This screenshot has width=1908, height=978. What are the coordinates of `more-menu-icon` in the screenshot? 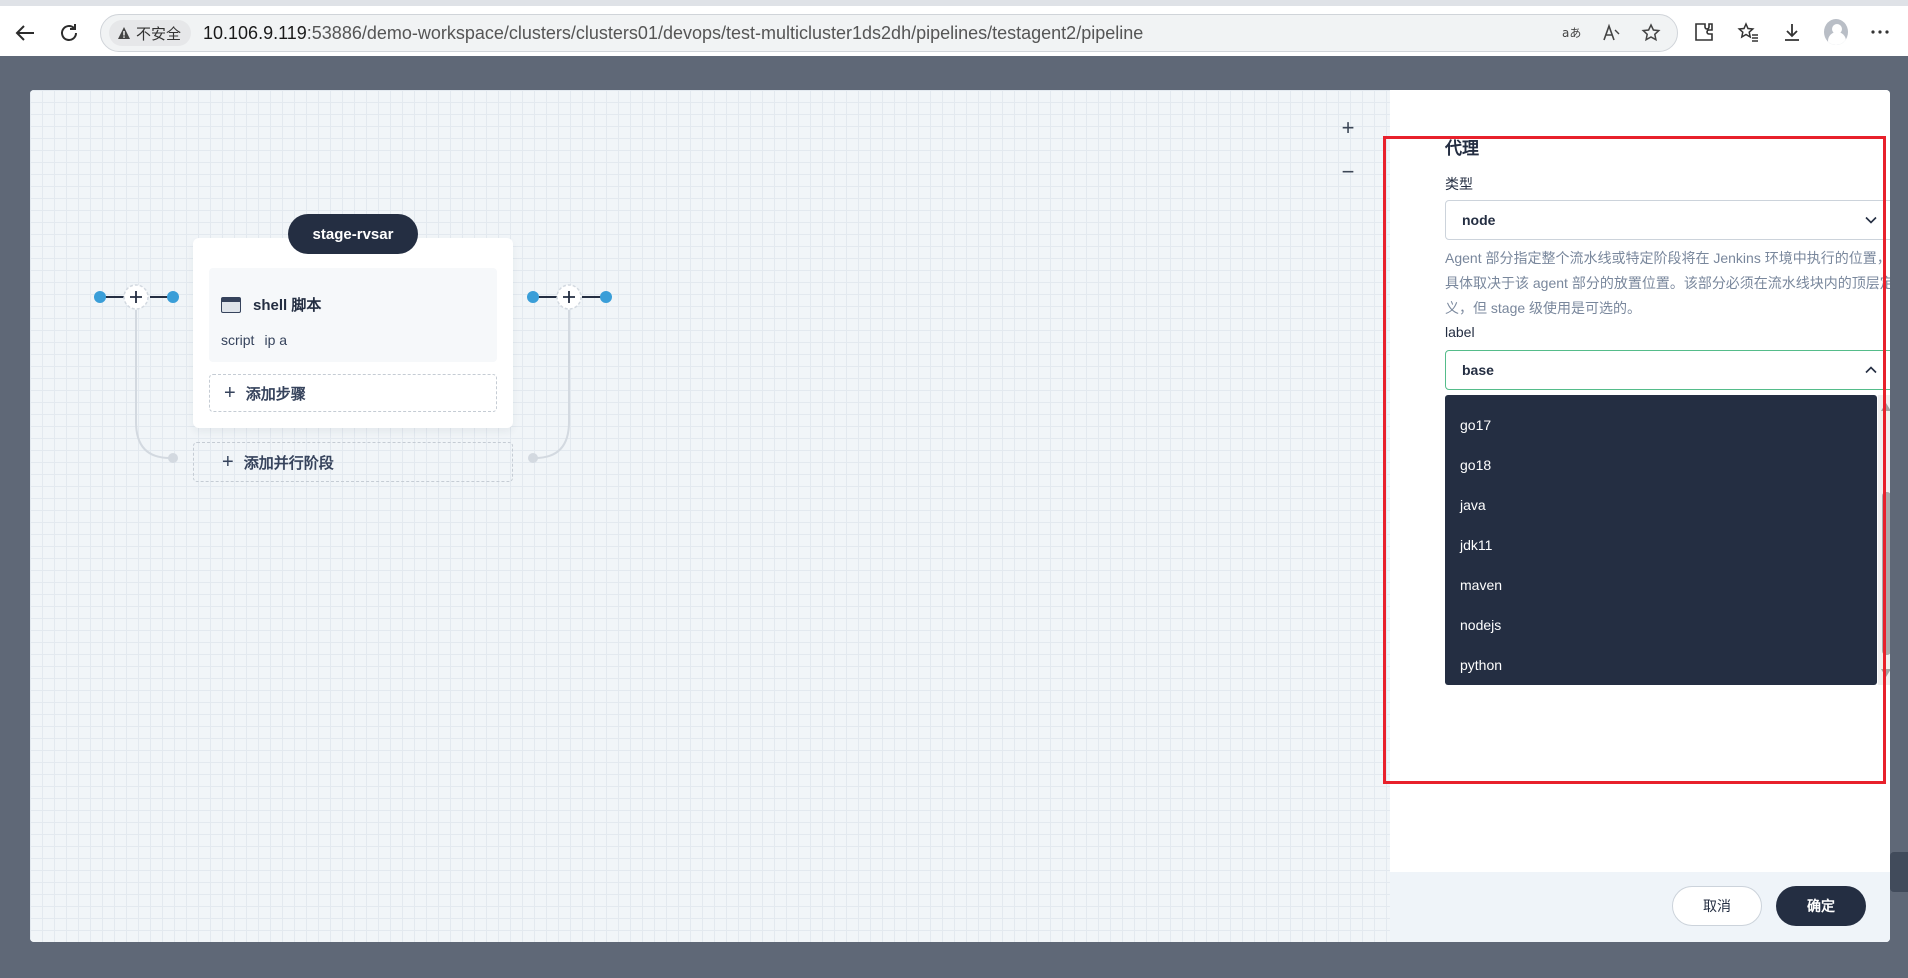 It's located at (1880, 32).